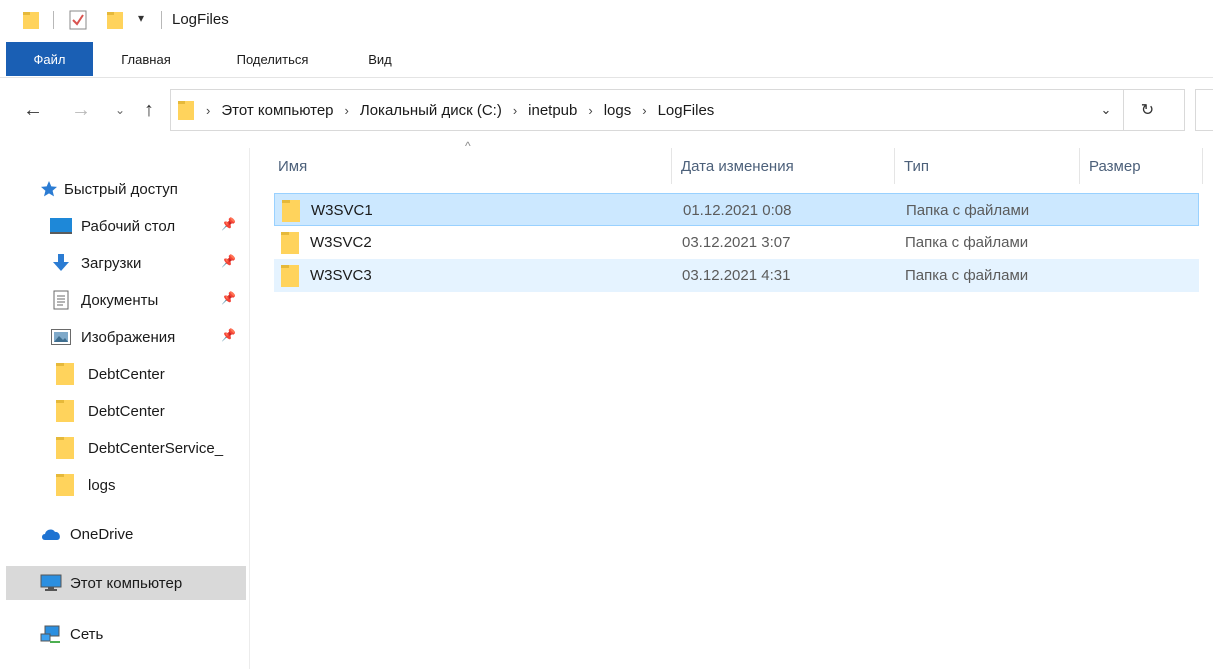 The image size is (1213, 669). I want to click on documents-icon, so click(61, 300).